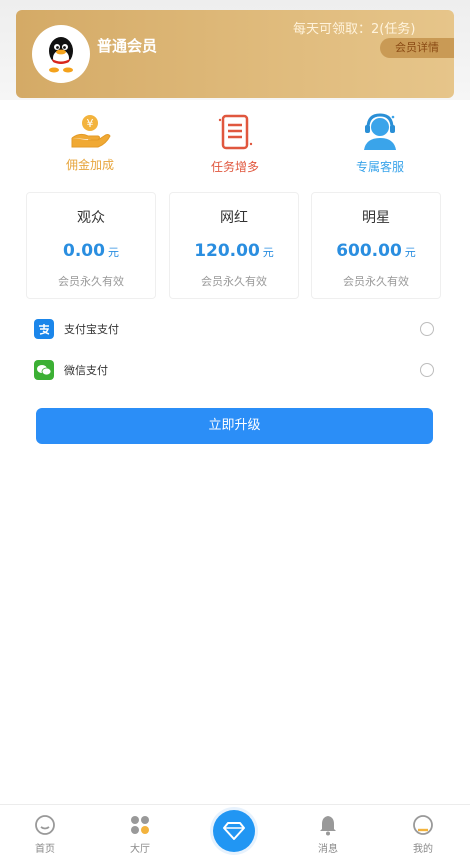 The width and height of the screenshot is (470, 861). What do you see at coordinates (380, 131) in the screenshot?
I see `headset-service-icon` at bounding box center [380, 131].